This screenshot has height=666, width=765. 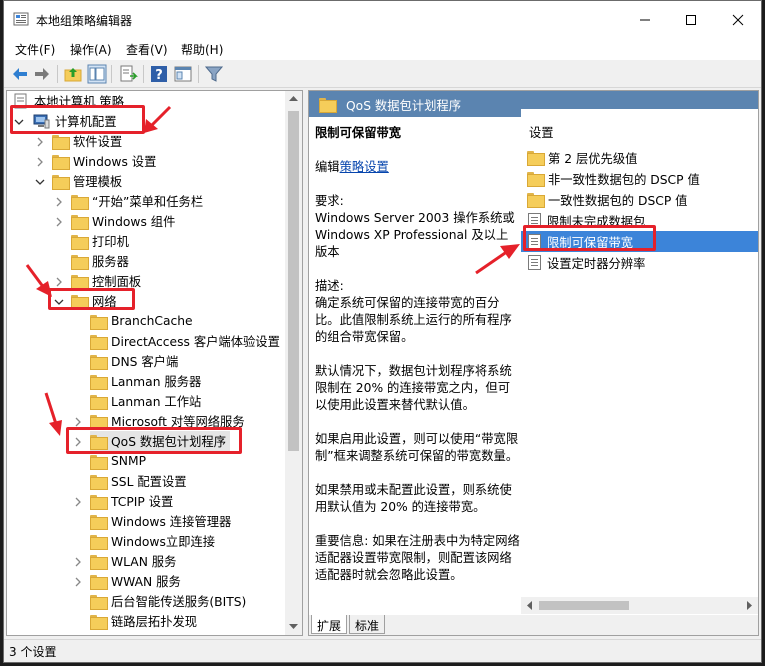 I want to click on annotation-box-computer-config, so click(x=77, y=119).